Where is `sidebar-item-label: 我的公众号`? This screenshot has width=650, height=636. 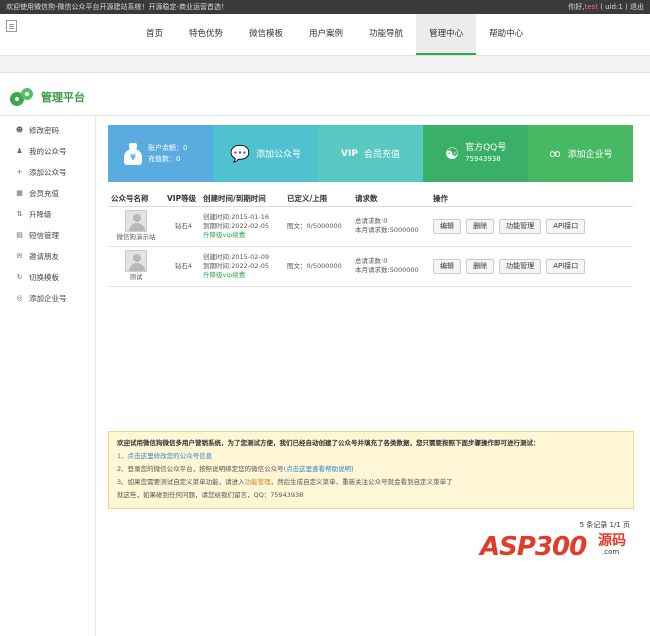 sidebar-item-label: 我的公众号 is located at coordinates (48, 151).